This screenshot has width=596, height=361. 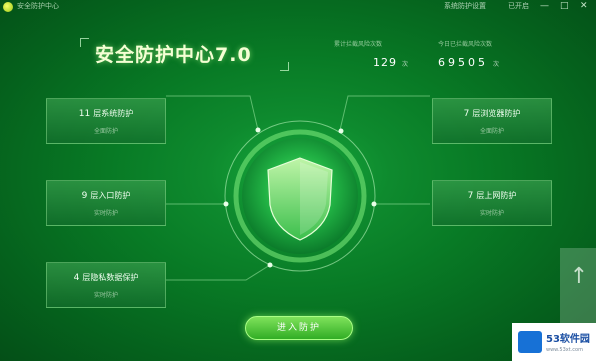 I want to click on arrow-up-icon: ↑, so click(x=579, y=277).